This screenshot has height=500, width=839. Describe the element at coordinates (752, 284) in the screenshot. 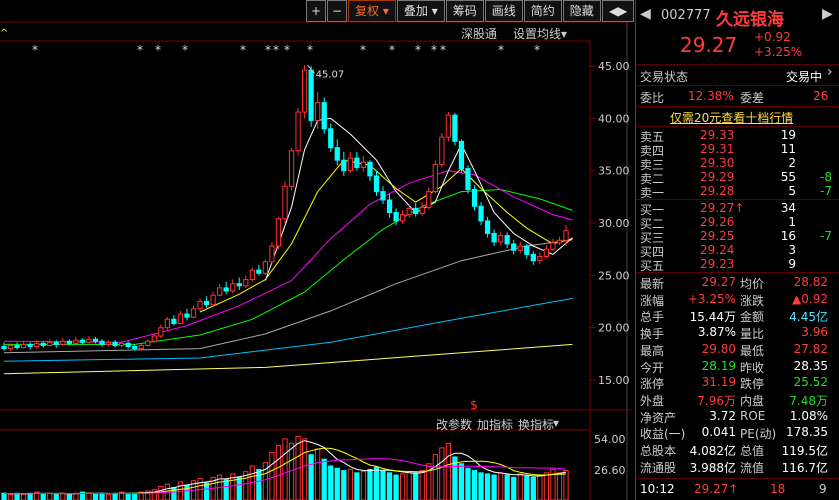

I see `stat-label: 均价` at that location.